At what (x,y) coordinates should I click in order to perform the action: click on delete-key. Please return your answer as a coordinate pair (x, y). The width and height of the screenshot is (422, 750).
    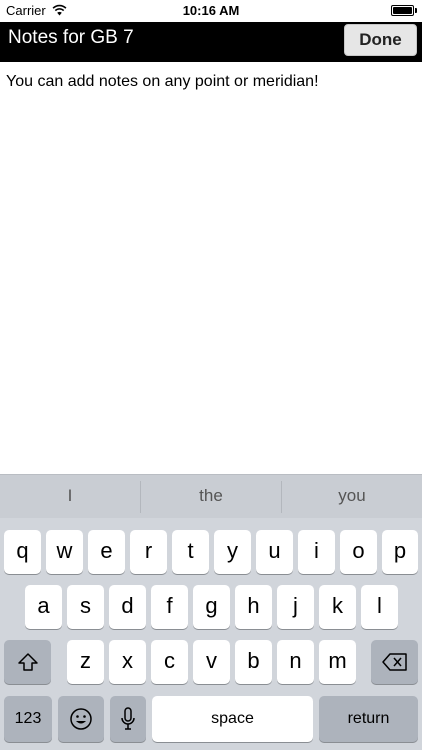
    Looking at the image, I should click on (394, 662).